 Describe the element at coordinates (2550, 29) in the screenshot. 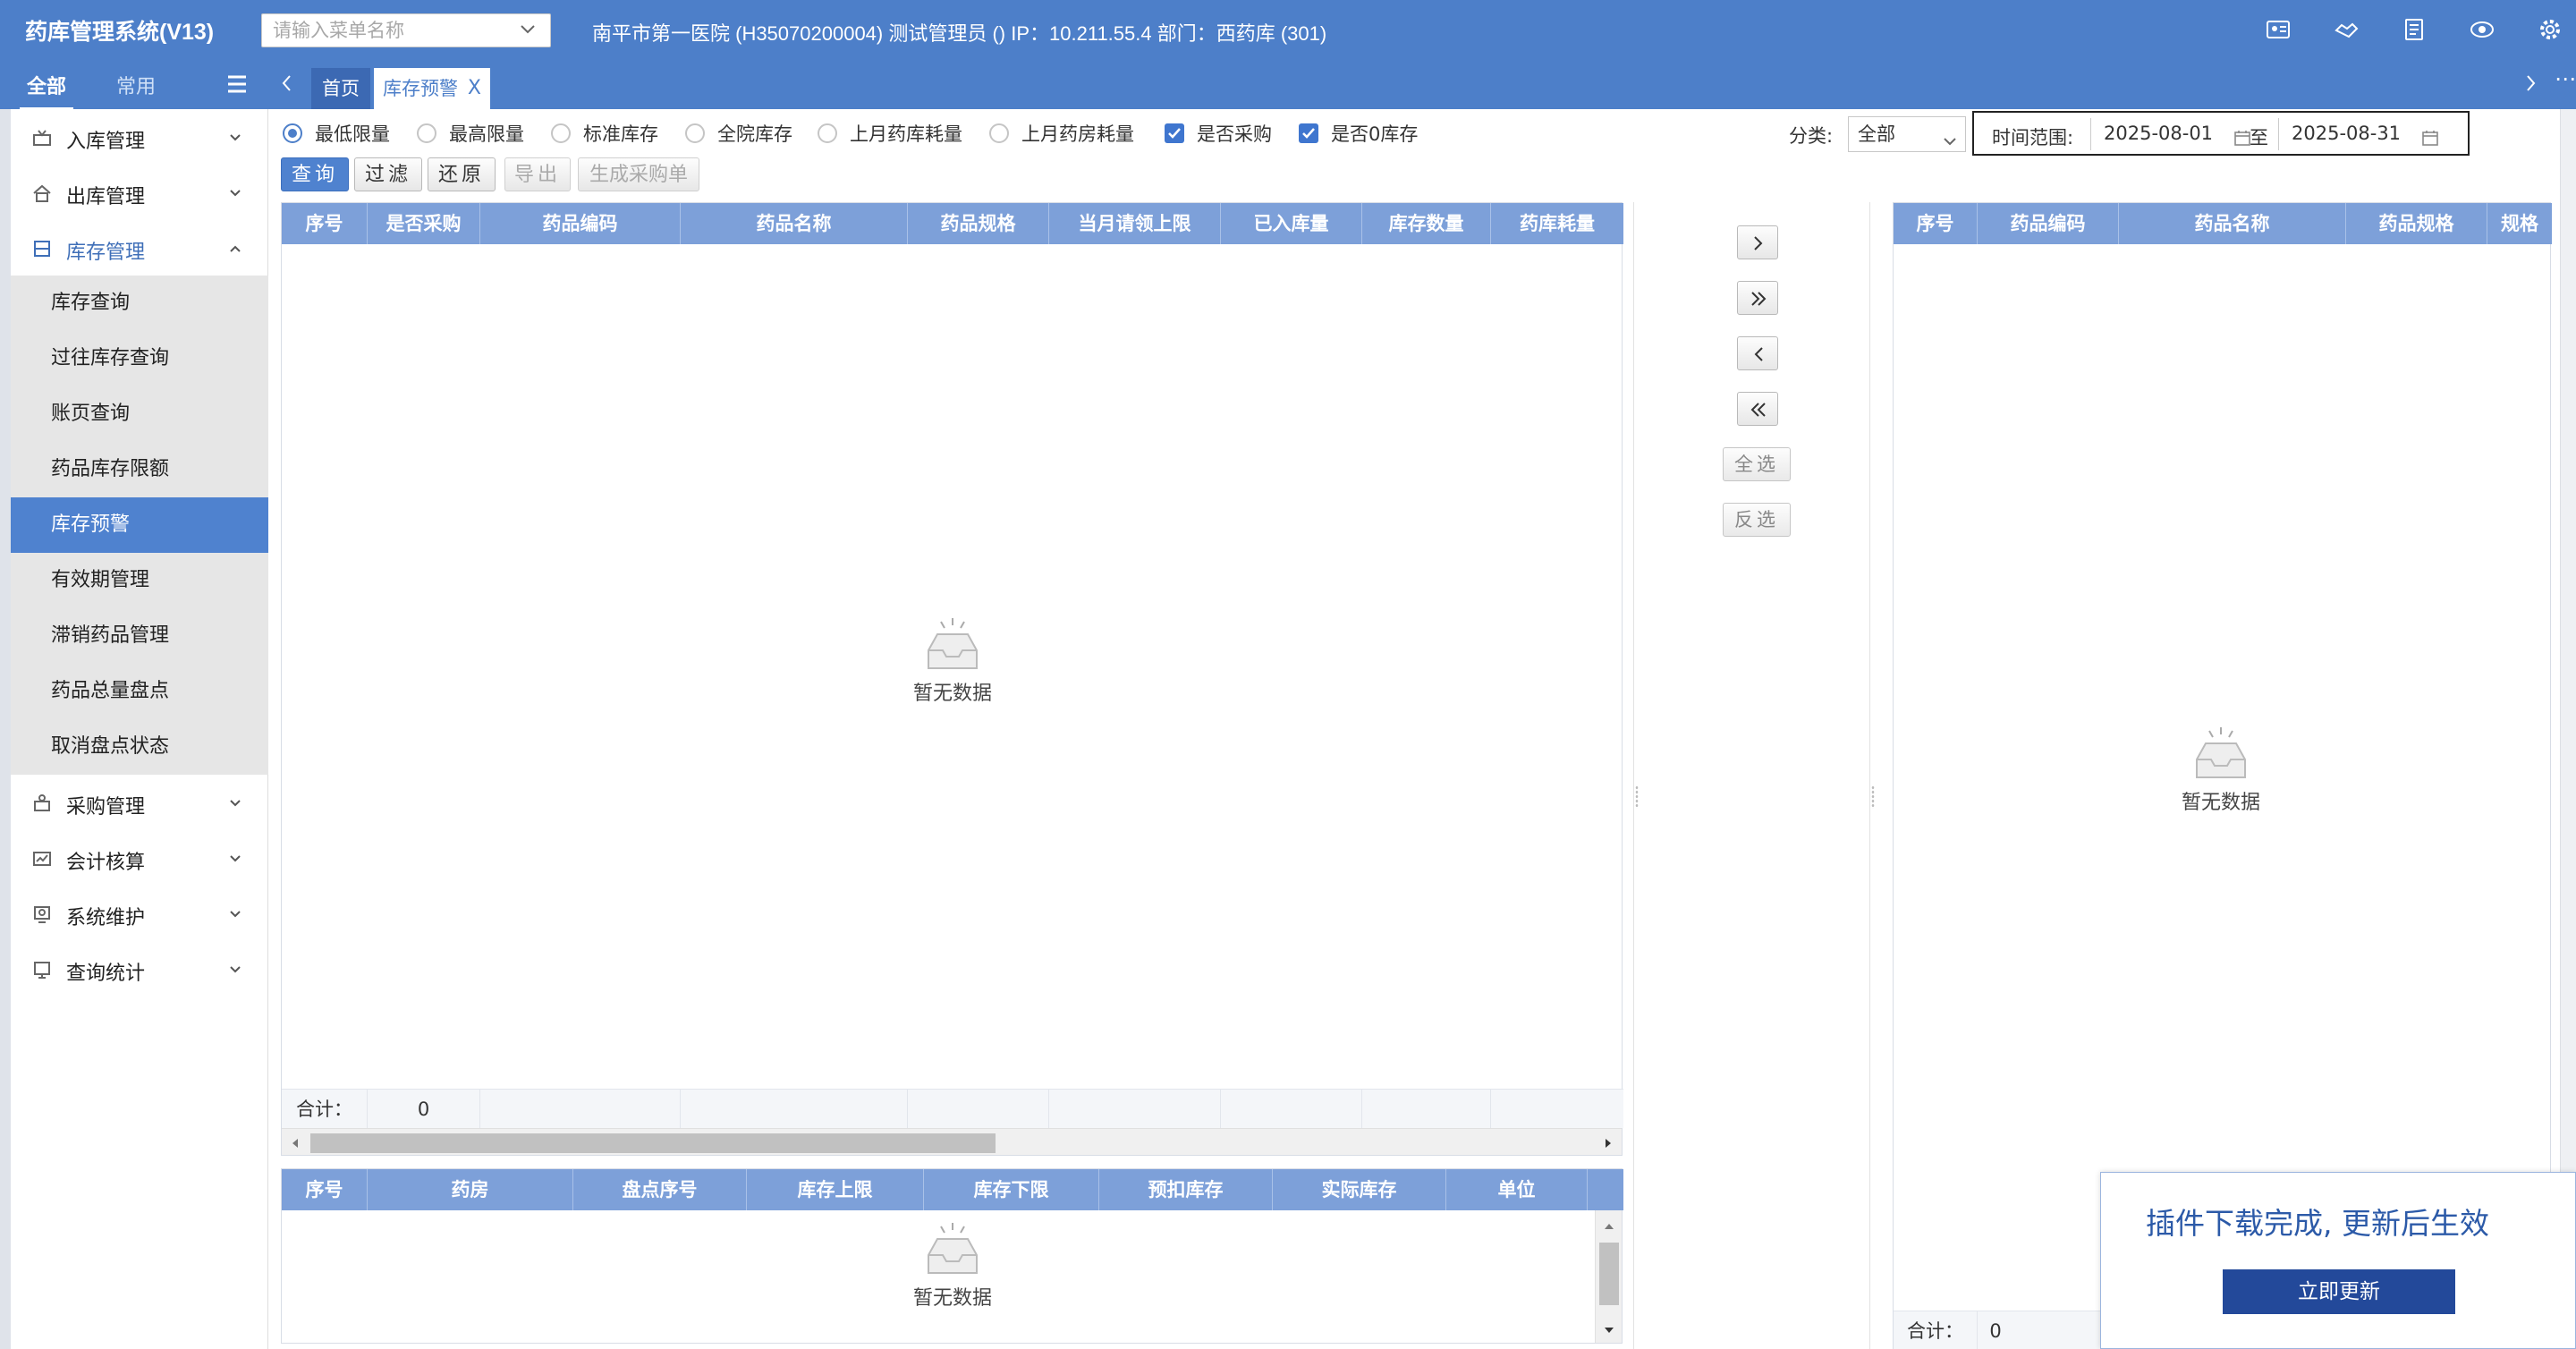

I see `gear-icon` at that location.